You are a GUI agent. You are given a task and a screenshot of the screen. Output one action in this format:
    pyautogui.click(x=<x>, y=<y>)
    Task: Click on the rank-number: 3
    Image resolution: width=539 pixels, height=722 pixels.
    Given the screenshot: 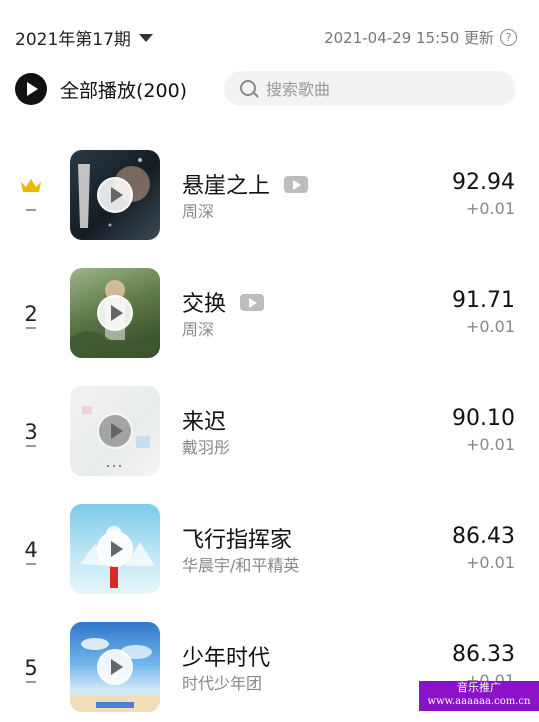 What is the action you would take?
    pyautogui.click(x=31, y=432)
    